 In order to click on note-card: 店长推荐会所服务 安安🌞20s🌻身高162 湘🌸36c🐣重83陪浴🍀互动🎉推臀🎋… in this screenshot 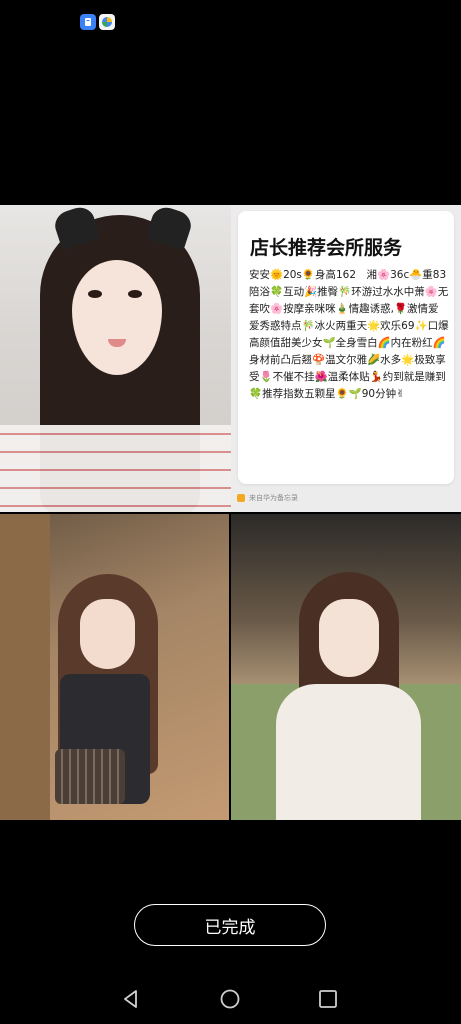, I will do `click(346, 347)`.